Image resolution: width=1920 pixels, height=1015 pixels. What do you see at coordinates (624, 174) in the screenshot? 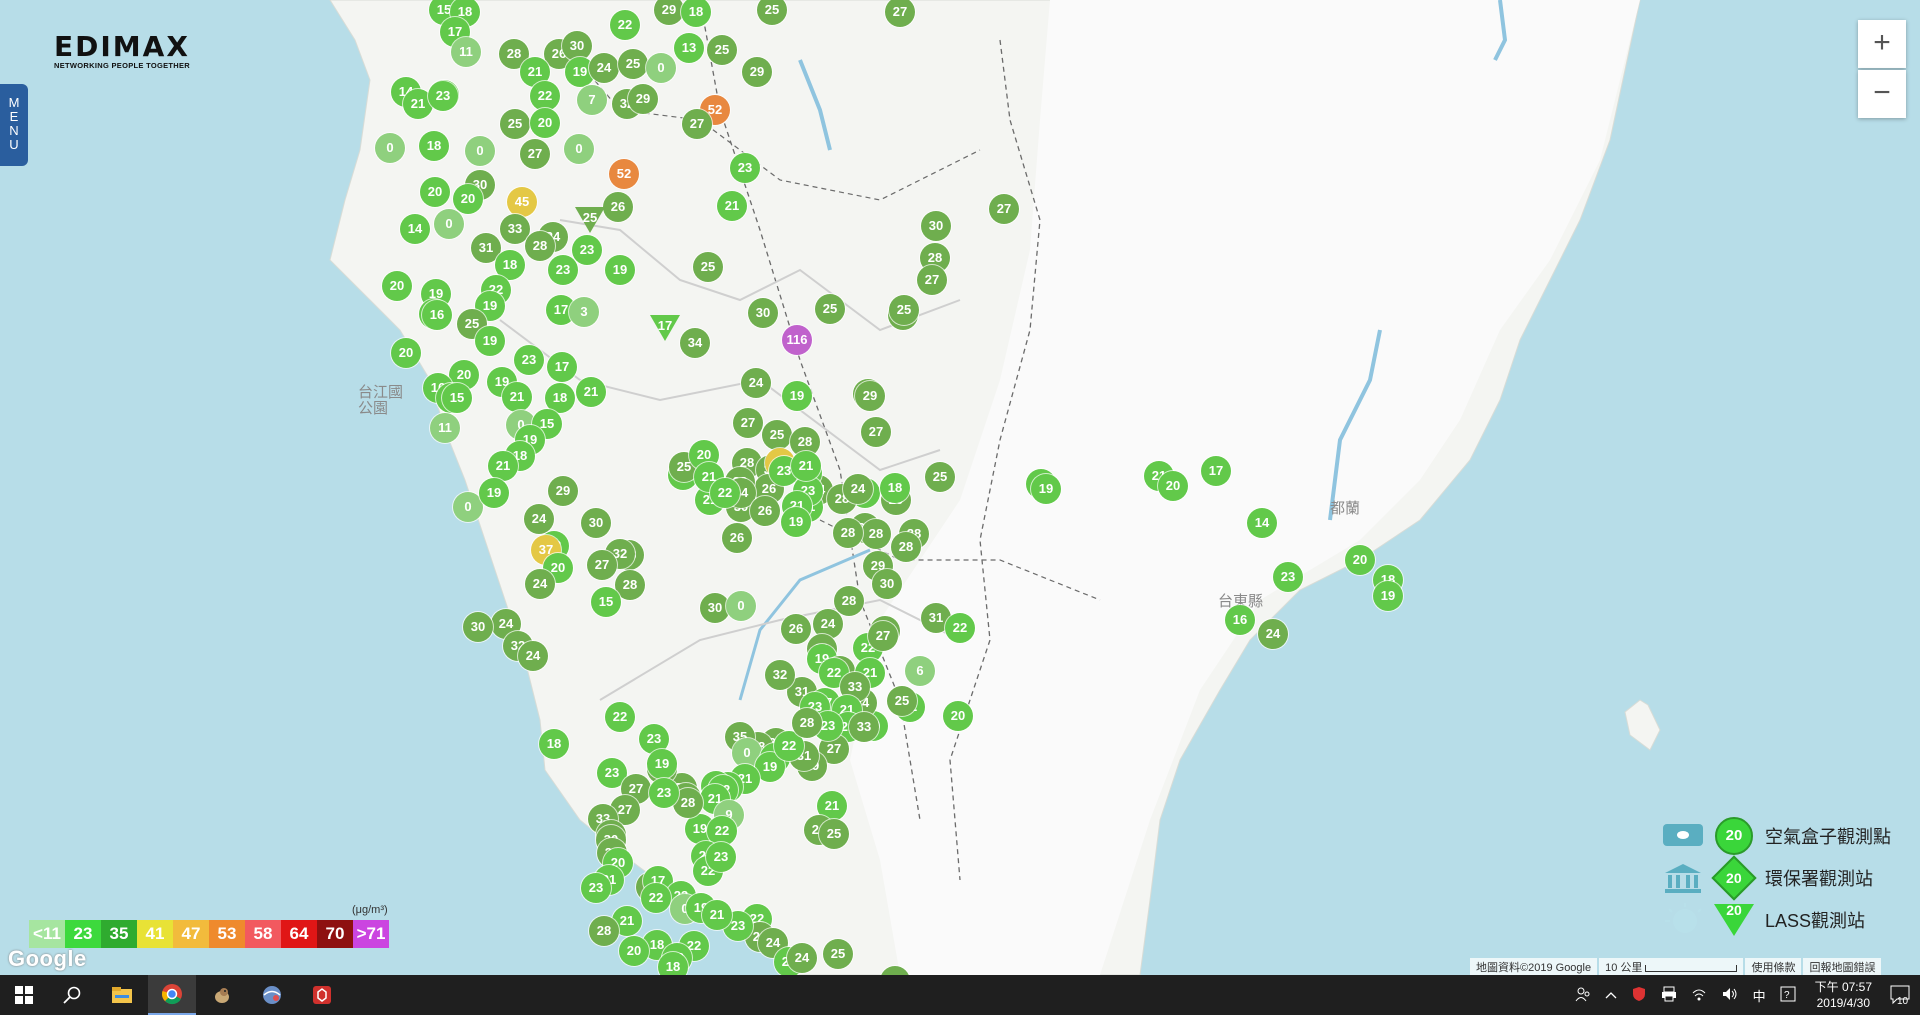
I see `airbox-marker: 52` at bounding box center [624, 174].